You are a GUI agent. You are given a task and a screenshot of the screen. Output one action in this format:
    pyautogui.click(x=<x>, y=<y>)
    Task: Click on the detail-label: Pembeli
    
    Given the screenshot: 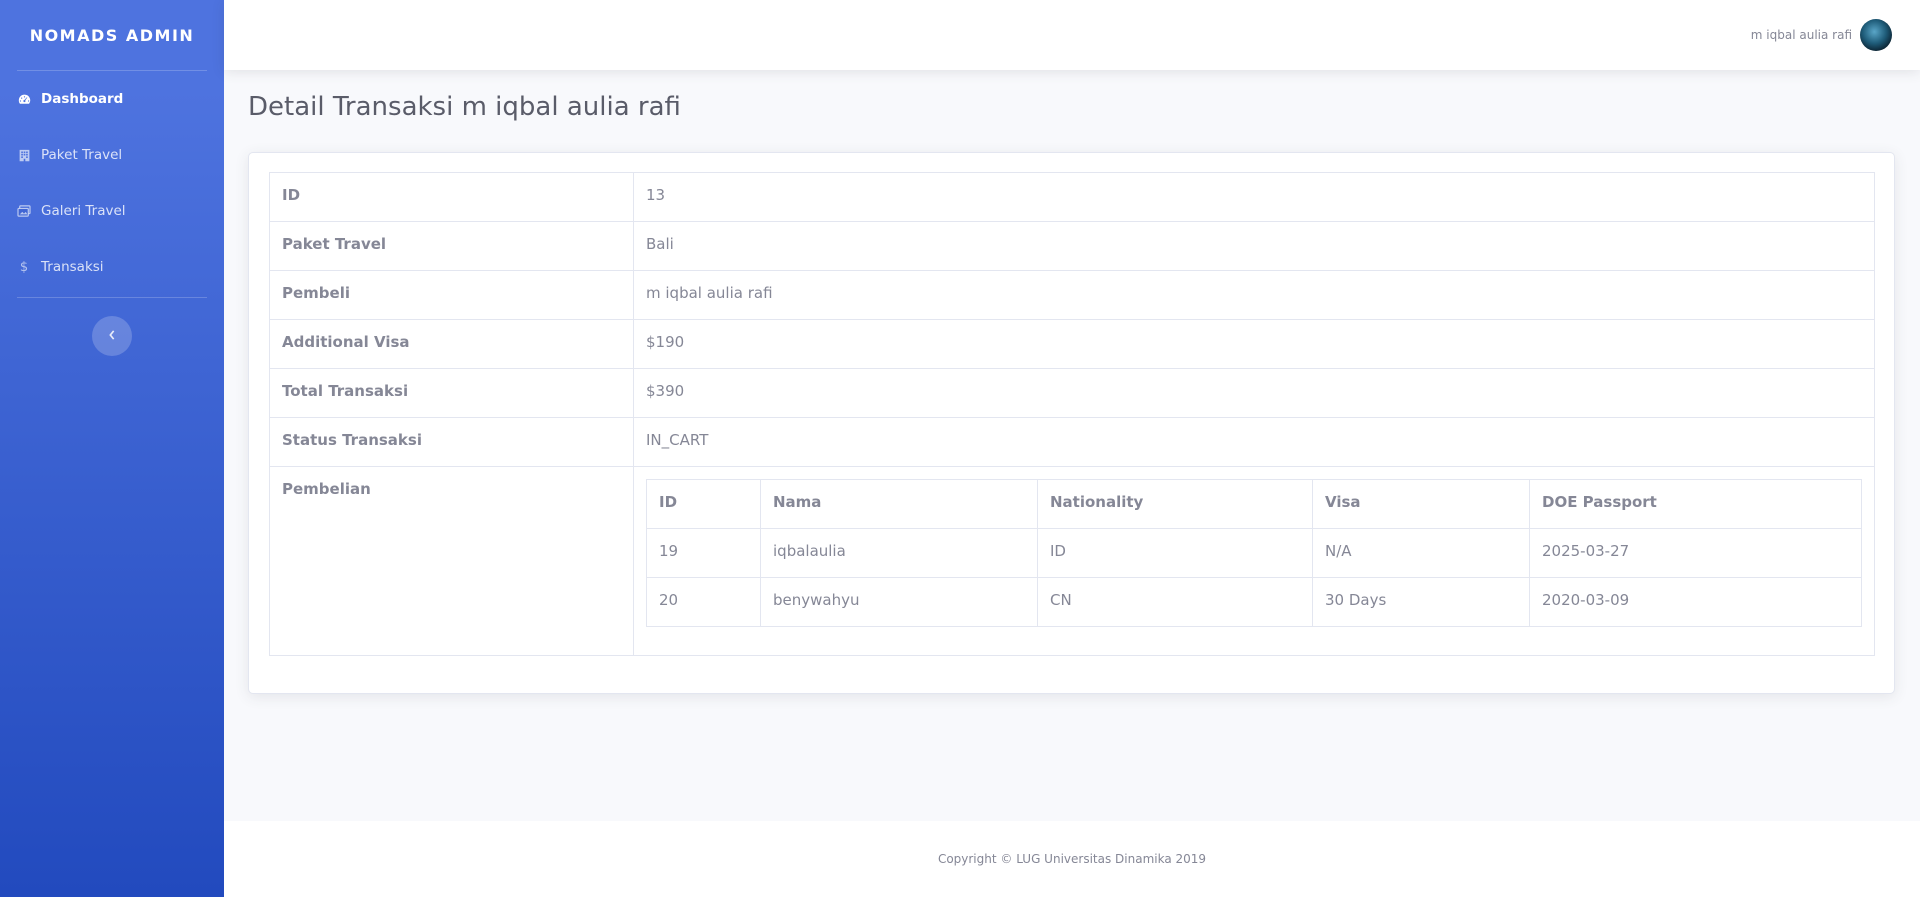 What is the action you would take?
    pyautogui.click(x=451, y=295)
    